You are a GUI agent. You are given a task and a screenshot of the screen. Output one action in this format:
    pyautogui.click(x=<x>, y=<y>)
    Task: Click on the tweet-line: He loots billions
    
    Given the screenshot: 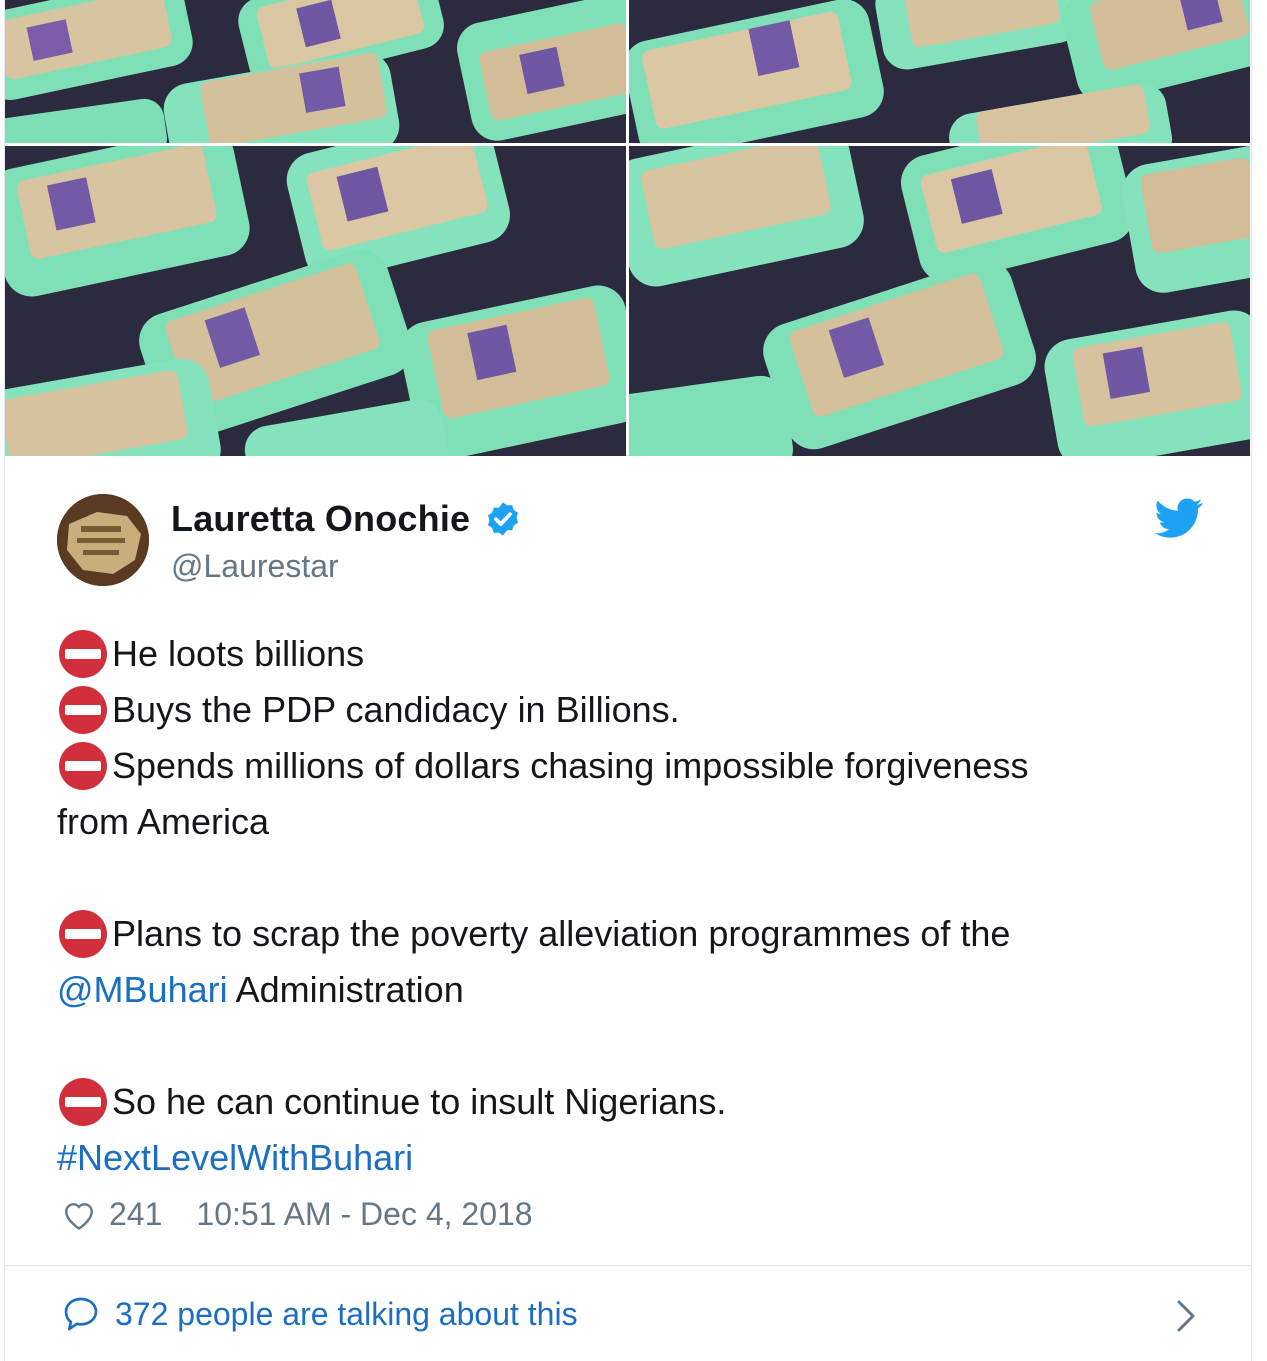 What is the action you would take?
    pyautogui.click(x=617, y=654)
    